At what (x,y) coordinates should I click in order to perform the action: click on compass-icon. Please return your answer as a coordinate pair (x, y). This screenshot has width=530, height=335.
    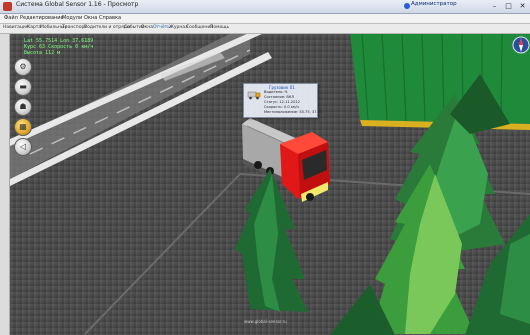
    Looking at the image, I should click on (521, 45).